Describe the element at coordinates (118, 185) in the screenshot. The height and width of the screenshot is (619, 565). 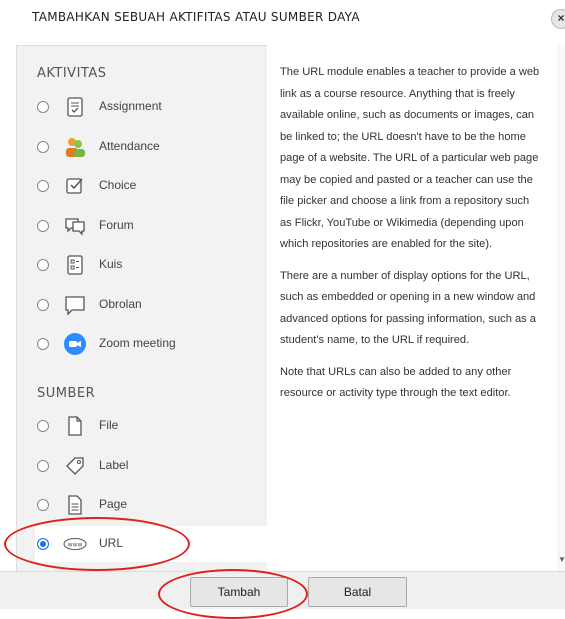
I see `option-label: Choice` at that location.